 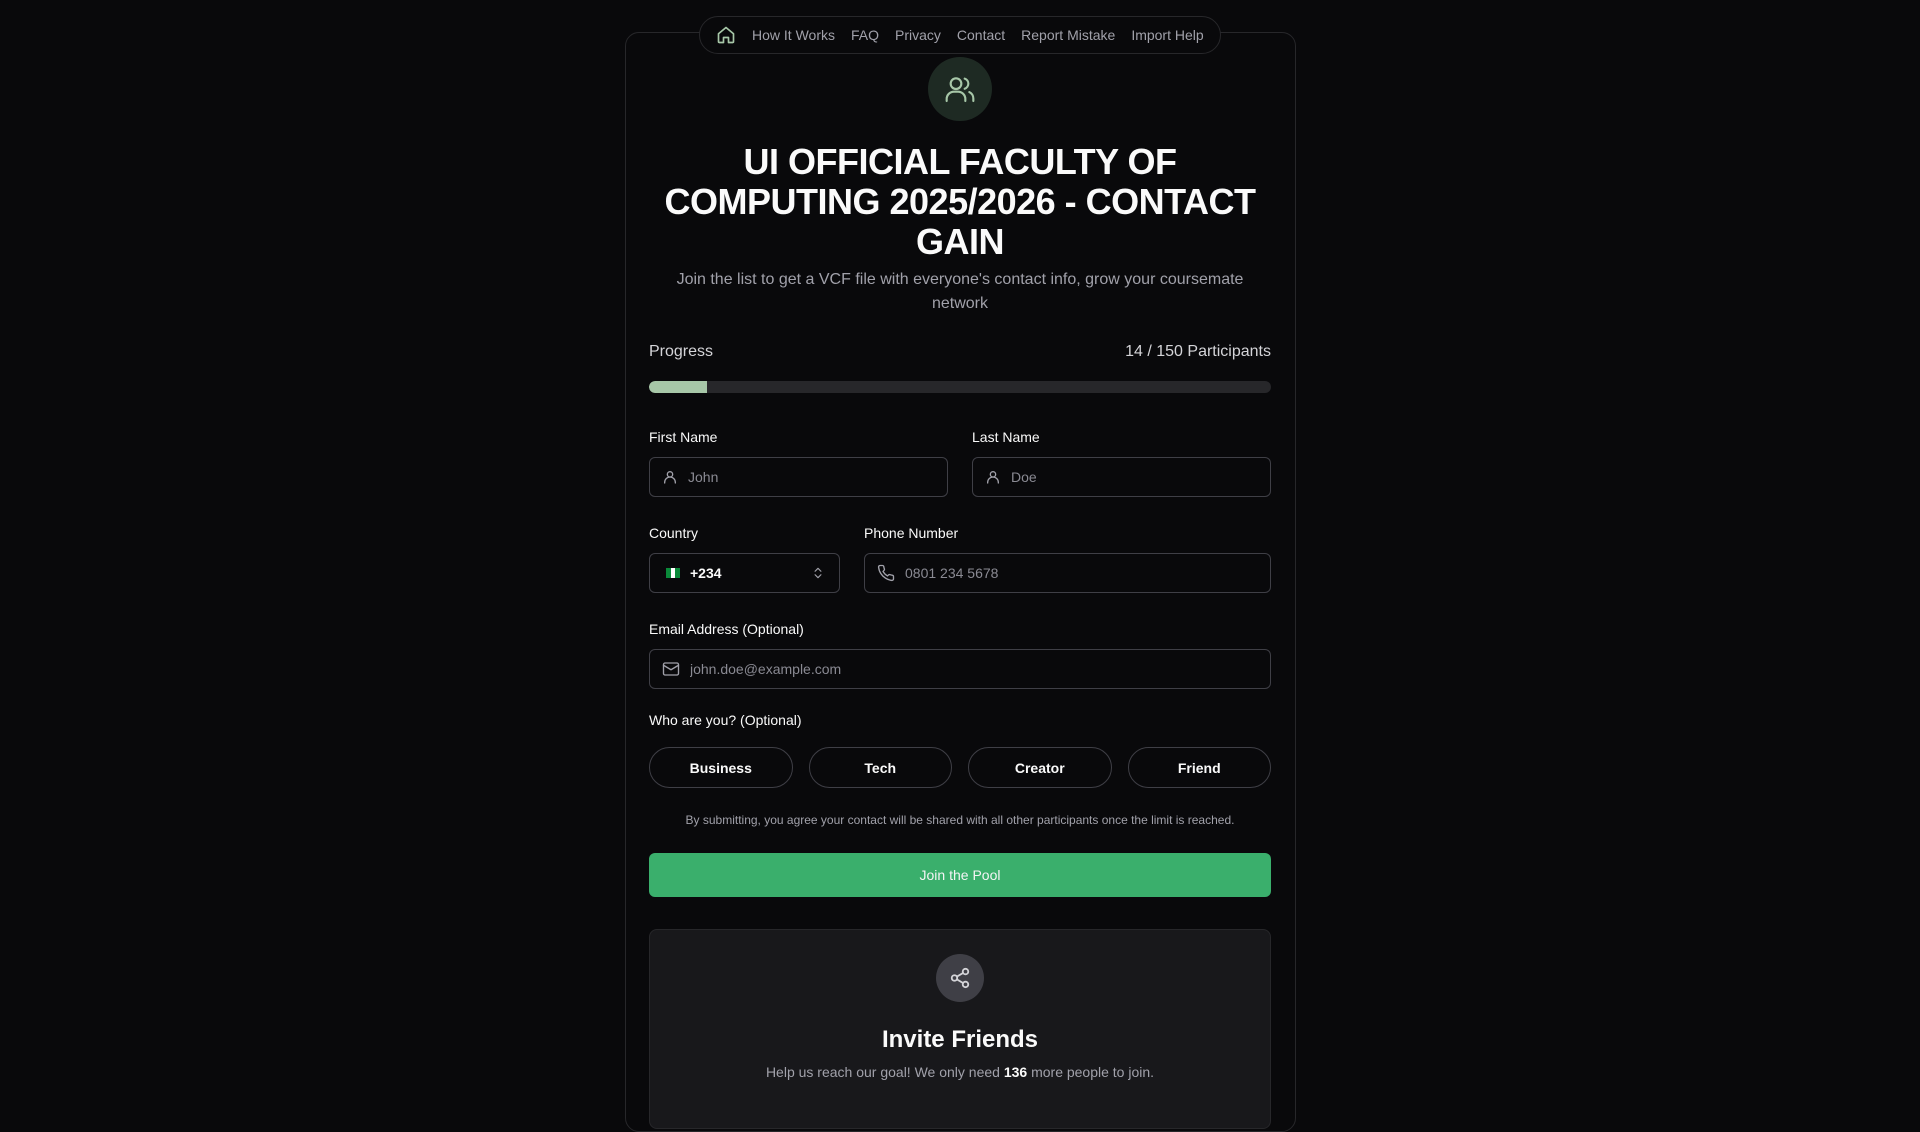 What do you see at coordinates (683, 437) in the screenshot?
I see `first-name-label: First Name` at bounding box center [683, 437].